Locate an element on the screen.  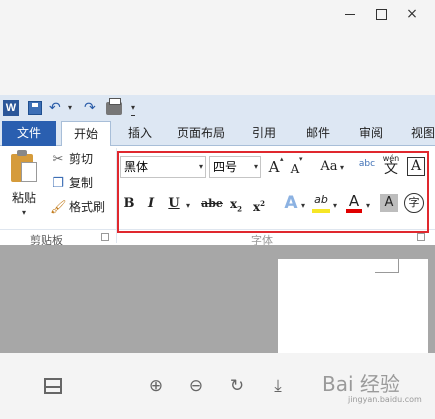
download-icon: ⤓ is located at coordinates (278, 386).